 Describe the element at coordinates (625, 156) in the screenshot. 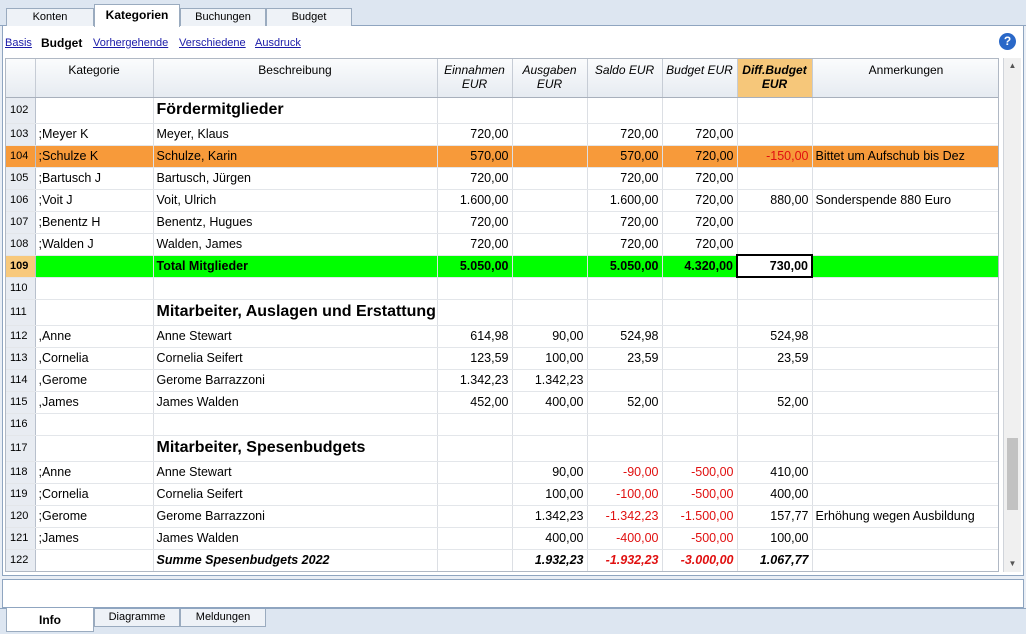

I see `cell-saldo: 570,00` at that location.